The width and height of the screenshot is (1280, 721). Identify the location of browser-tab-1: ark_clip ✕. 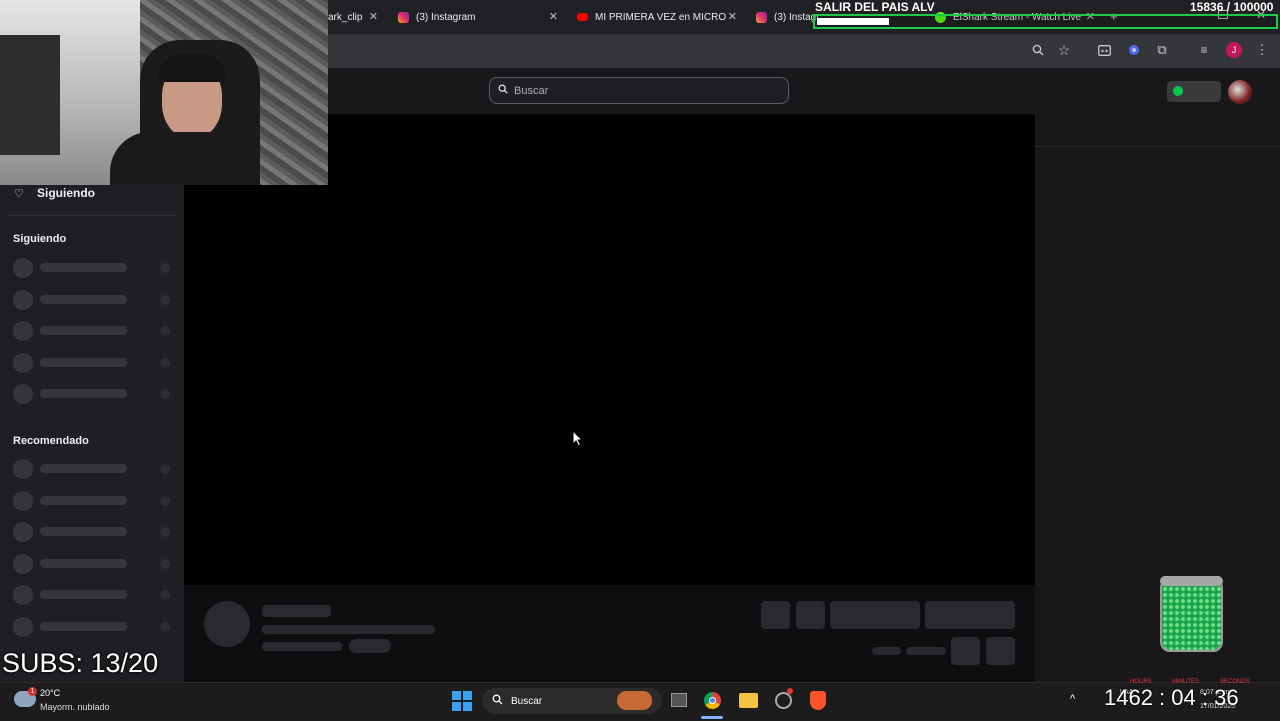
(353, 17).